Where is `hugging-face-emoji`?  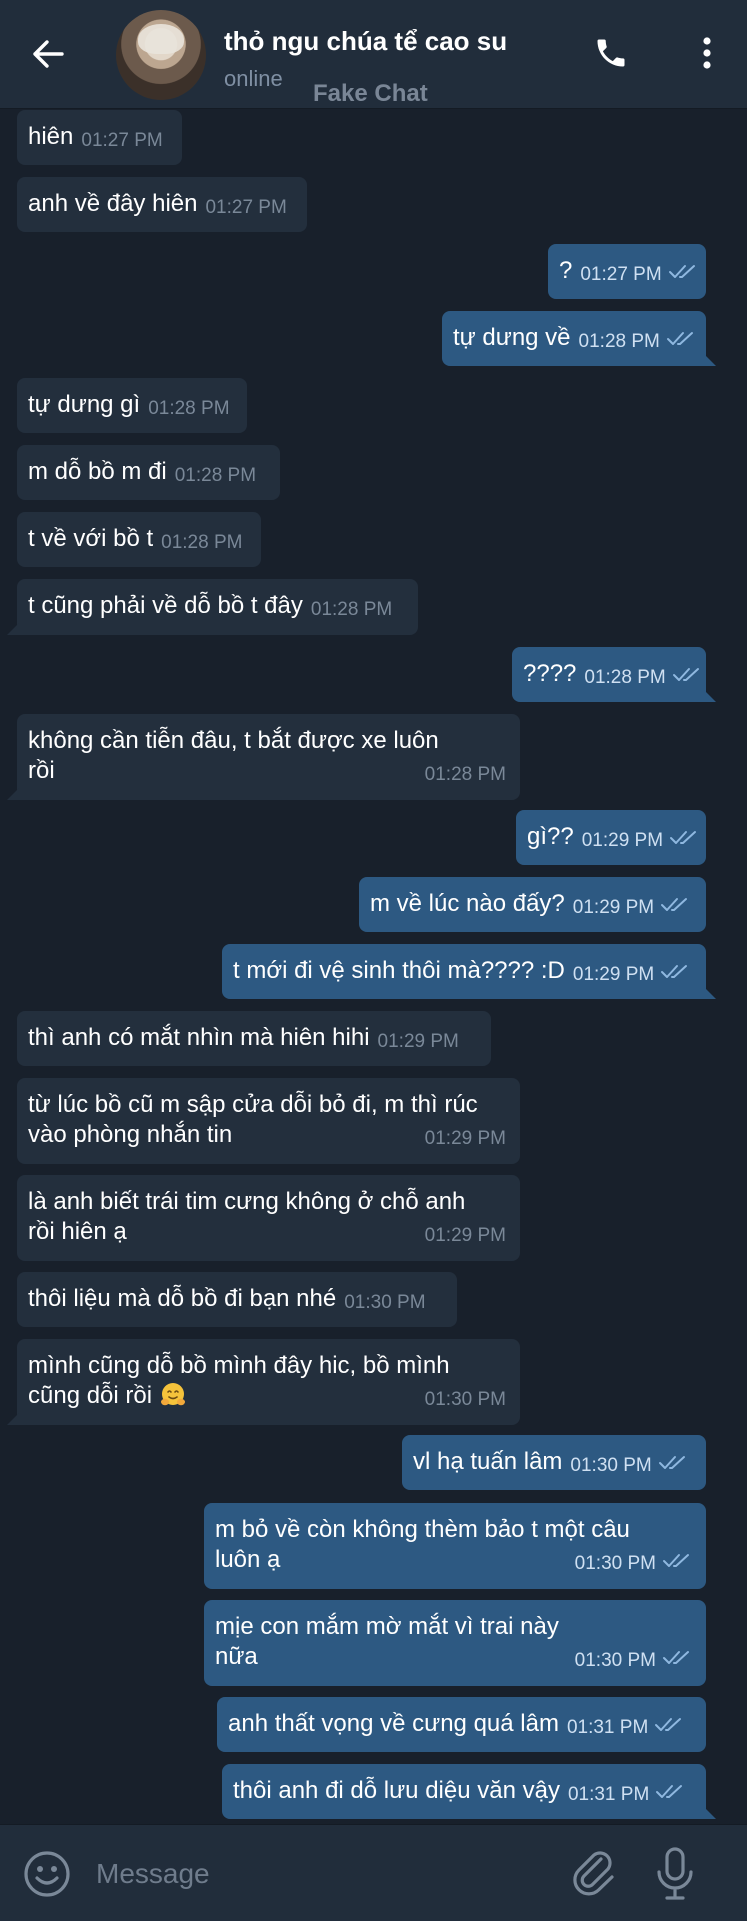 hugging-face-emoji is located at coordinates (173, 1395).